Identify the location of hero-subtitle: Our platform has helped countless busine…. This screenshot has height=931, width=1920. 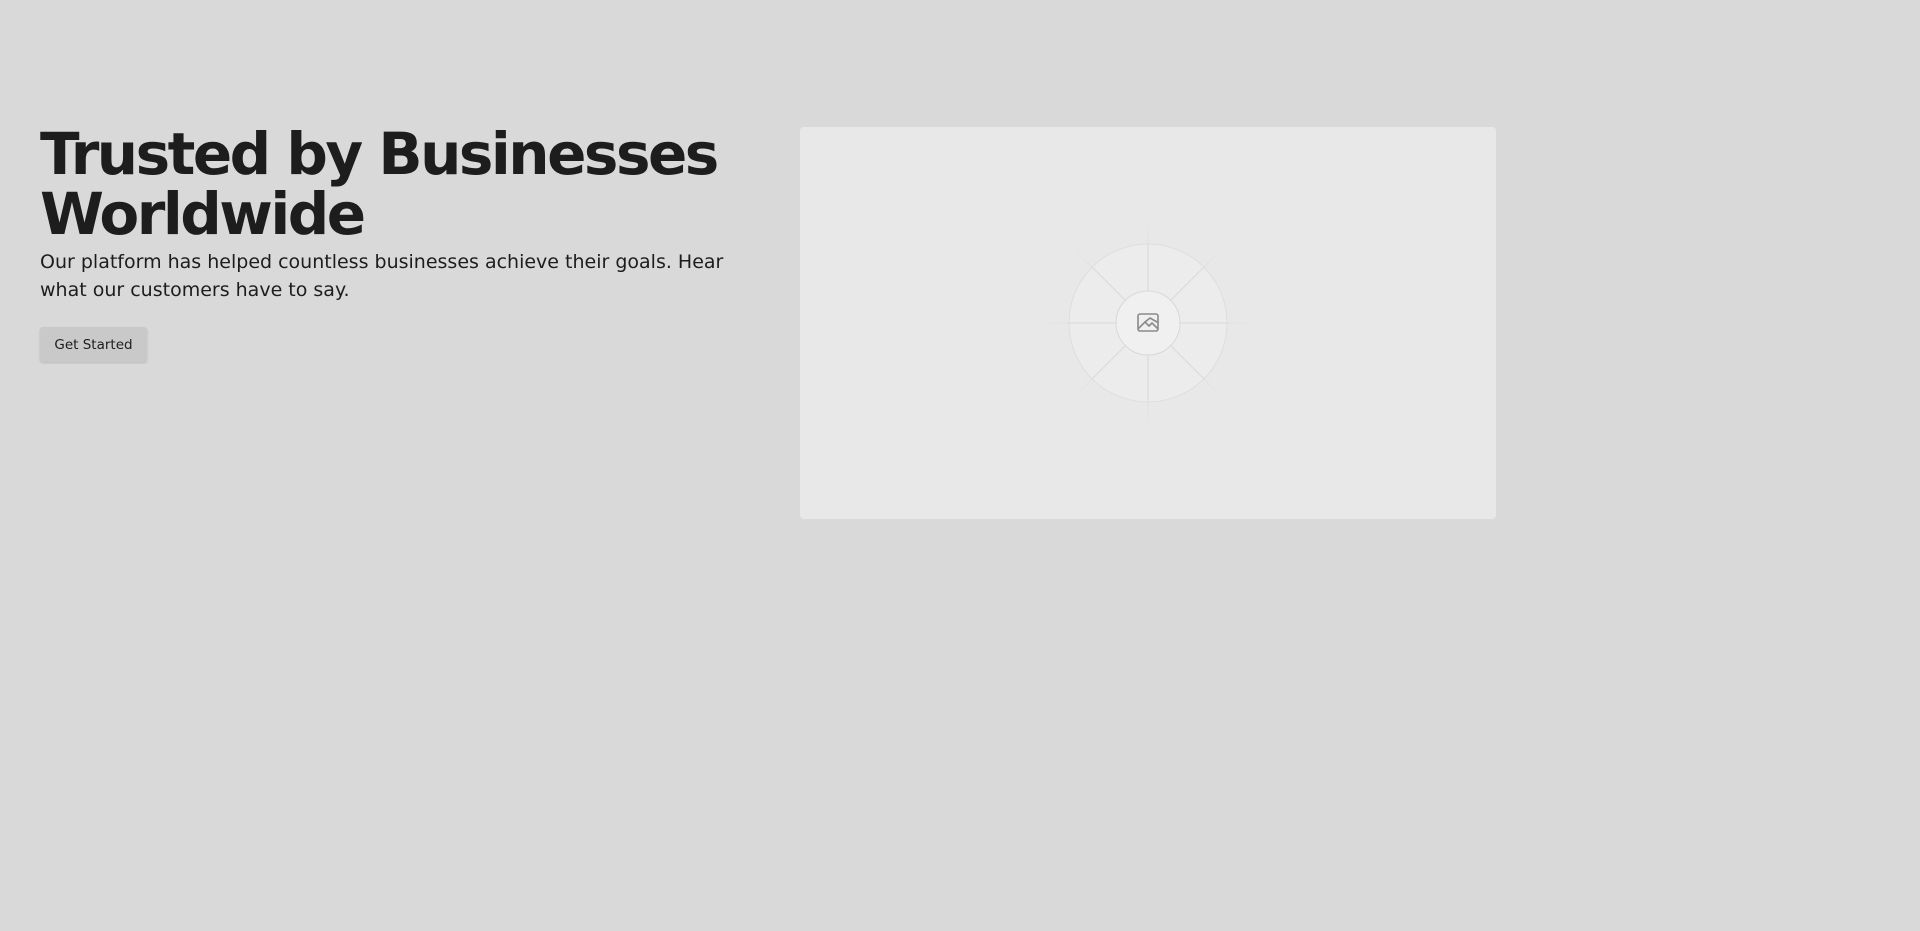
(382, 276).